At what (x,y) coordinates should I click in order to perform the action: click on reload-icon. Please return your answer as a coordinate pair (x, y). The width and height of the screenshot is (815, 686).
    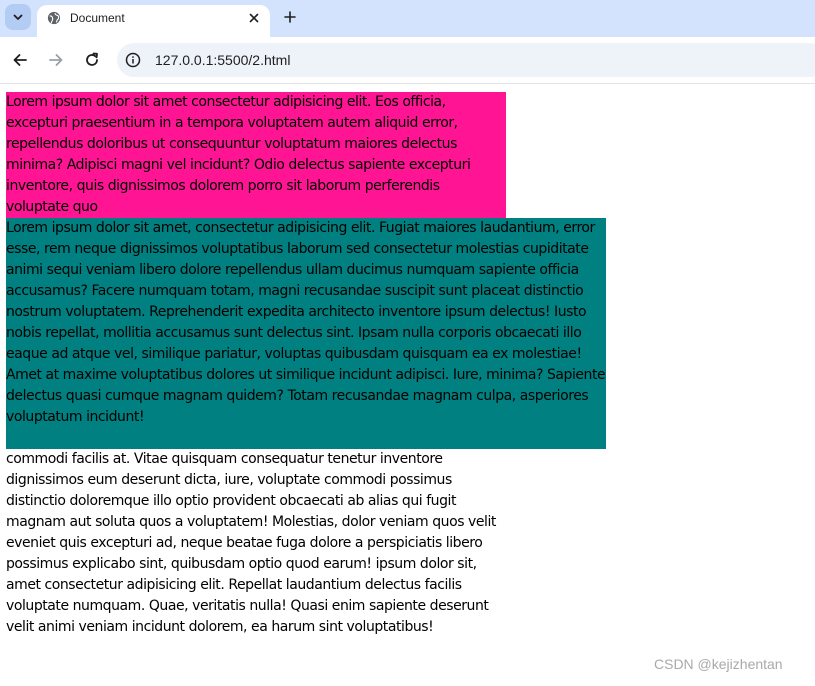
    Looking at the image, I should click on (92, 59).